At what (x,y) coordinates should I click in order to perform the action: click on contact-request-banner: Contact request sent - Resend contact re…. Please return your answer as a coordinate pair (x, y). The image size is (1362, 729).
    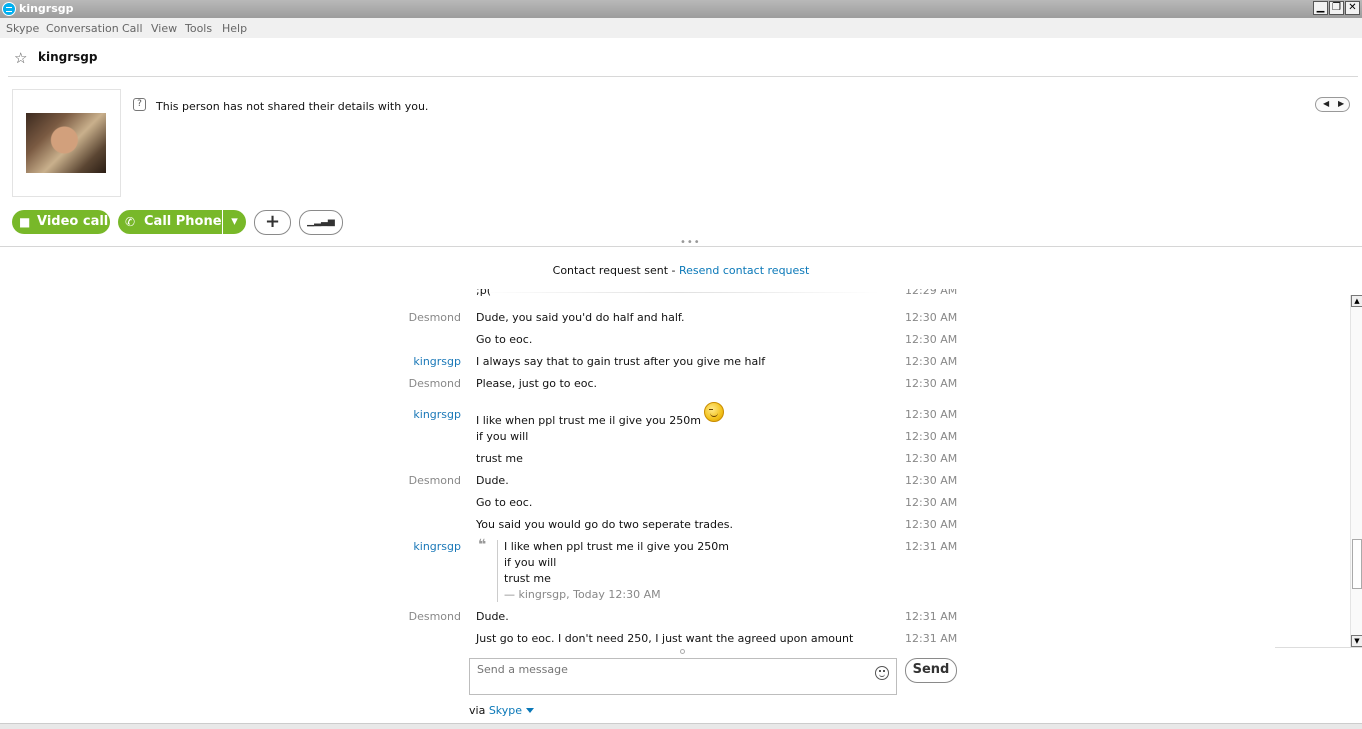
    Looking at the image, I should click on (681, 270).